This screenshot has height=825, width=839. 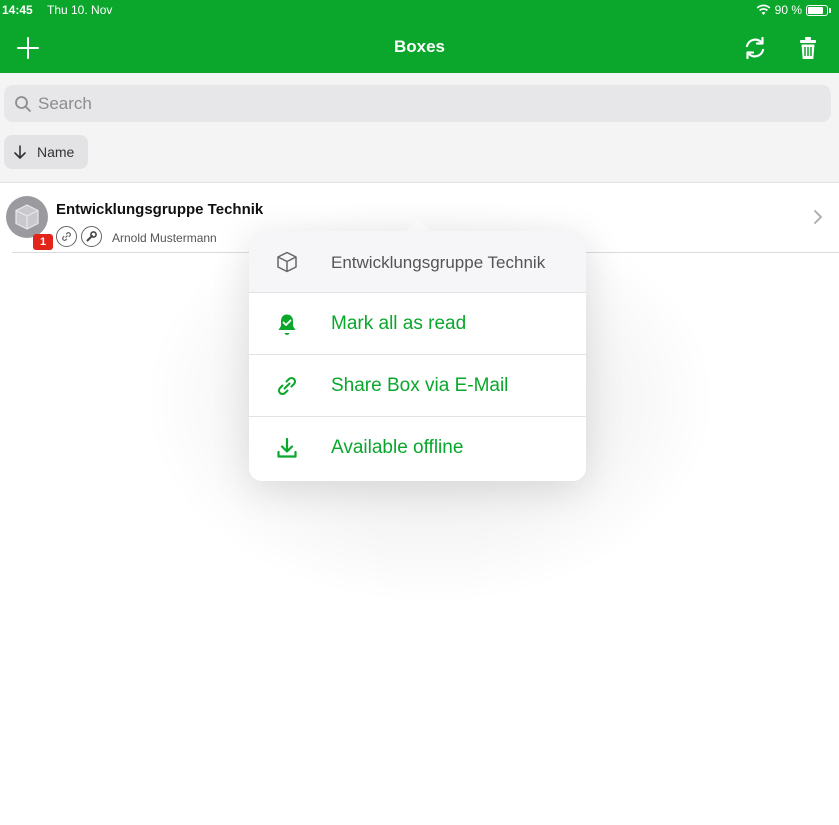 What do you see at coordinates (56, 152) in the screenshot?
I see `sort-label: Name` at bounding box center [56, 152].